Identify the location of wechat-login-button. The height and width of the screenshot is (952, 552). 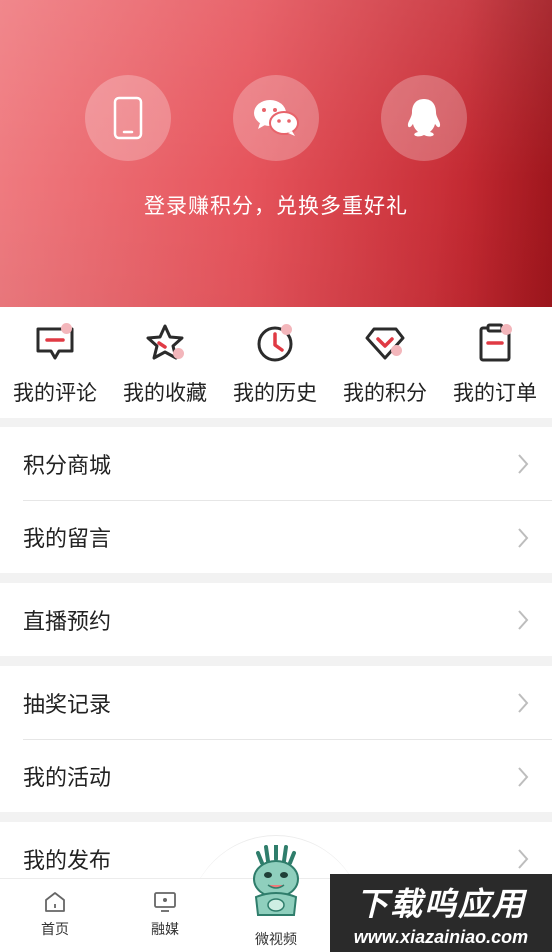
(276, 118).